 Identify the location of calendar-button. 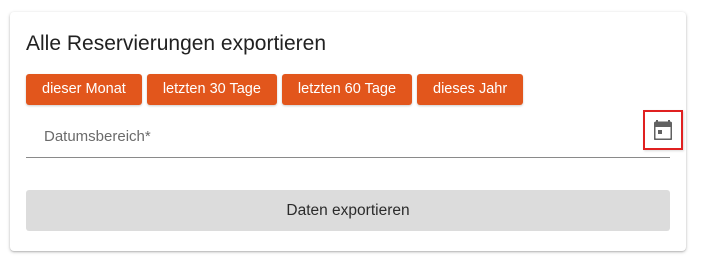
(663, 130).